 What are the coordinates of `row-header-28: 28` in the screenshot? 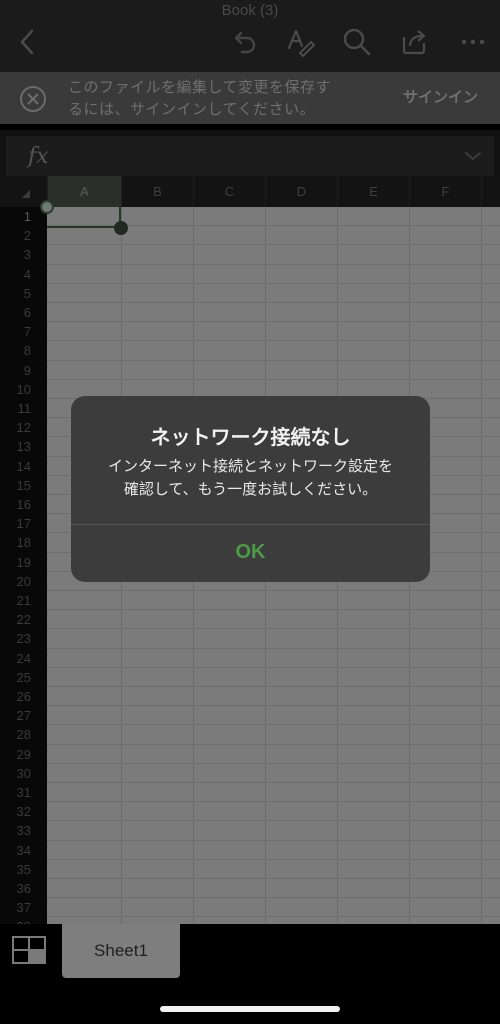 It's located at (23, 734).